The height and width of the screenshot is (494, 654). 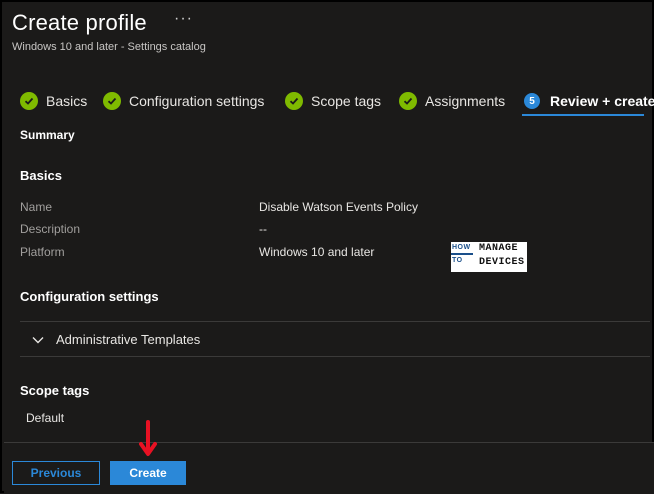 I want to click on more-options-icon: ···, so click(x=183, y=19).